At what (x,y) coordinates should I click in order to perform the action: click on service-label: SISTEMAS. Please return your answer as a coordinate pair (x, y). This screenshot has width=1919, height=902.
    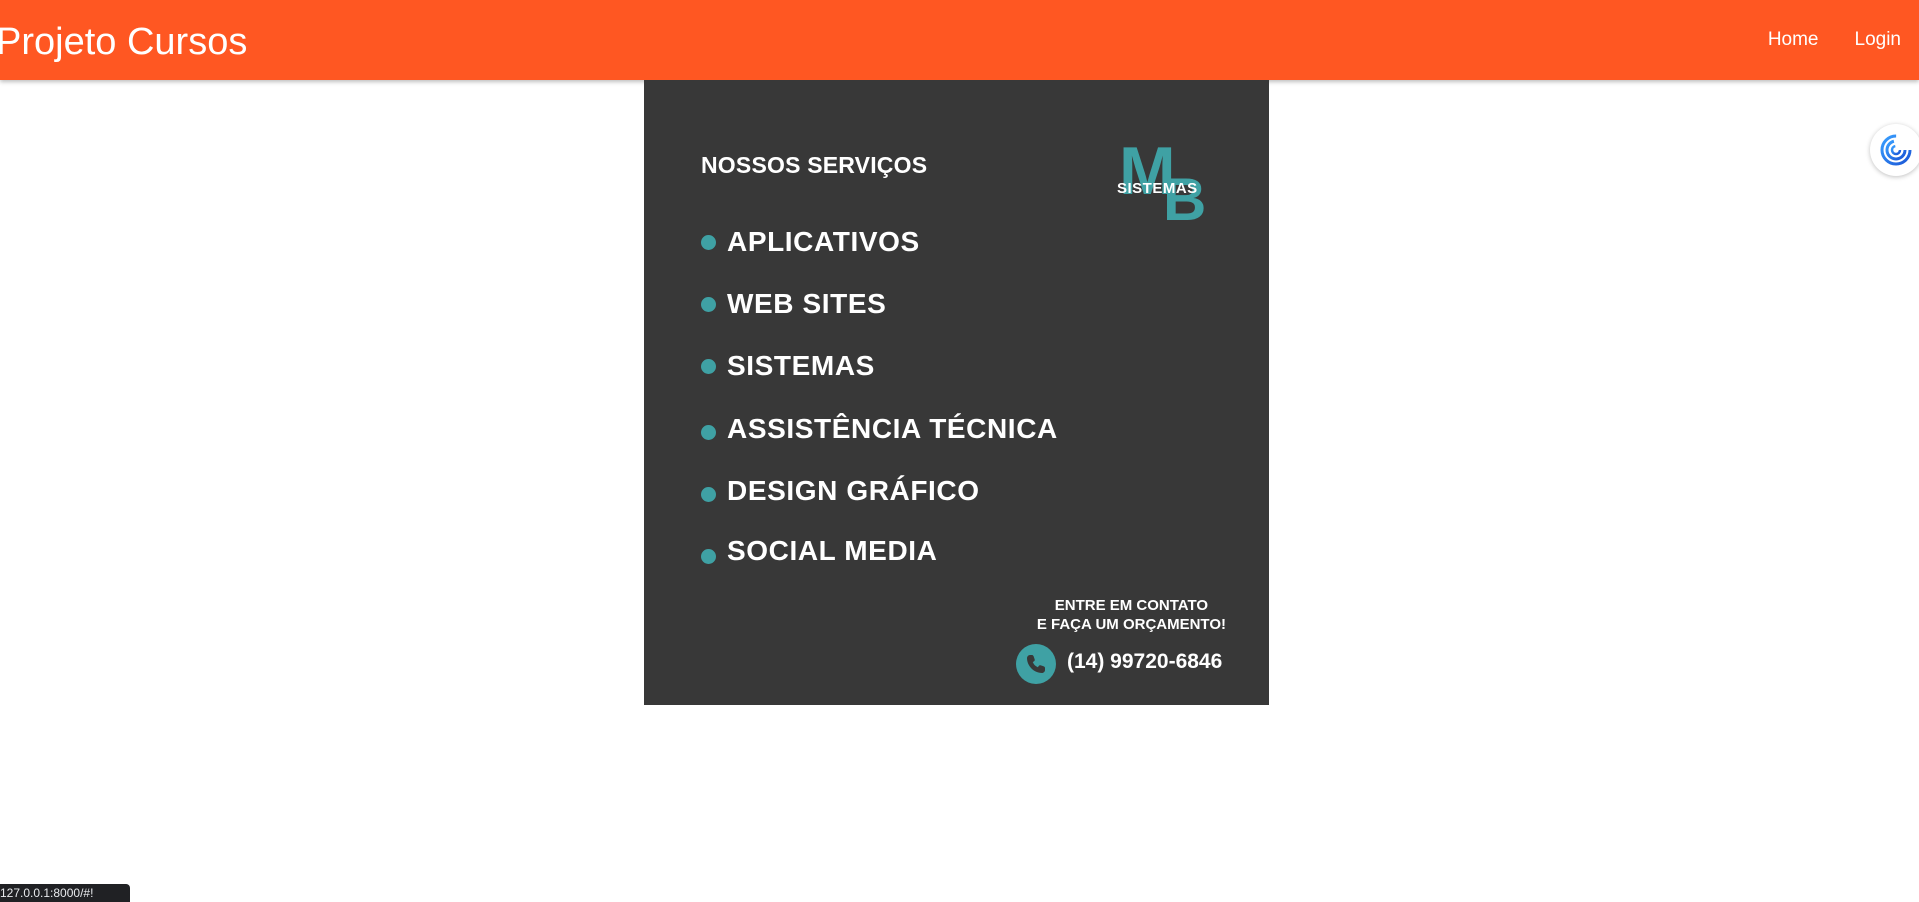
    Looking at the image, I should click on (801, 365).